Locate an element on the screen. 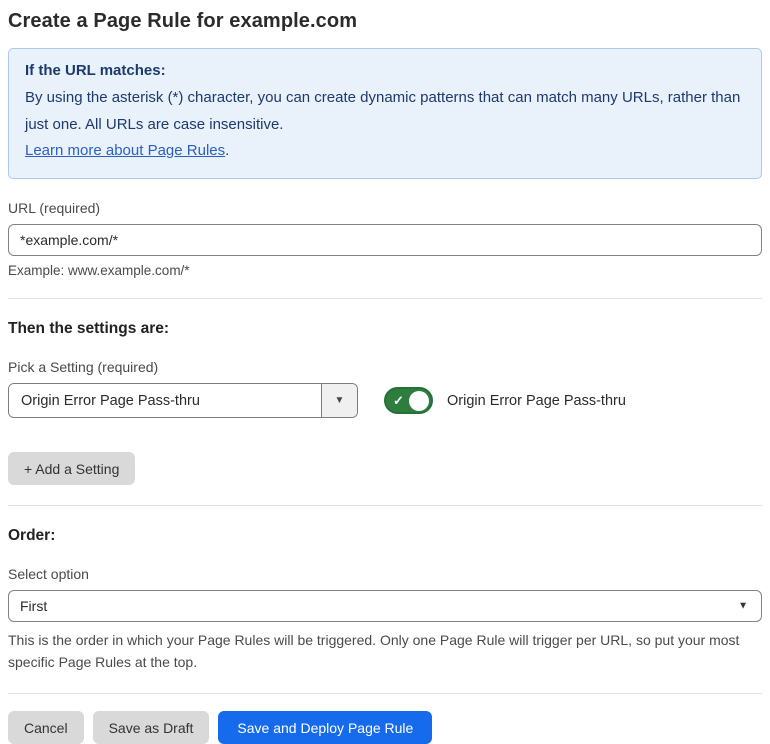 The image size is (770, 744). order-select-value: First is located at coordinates (34, 606).